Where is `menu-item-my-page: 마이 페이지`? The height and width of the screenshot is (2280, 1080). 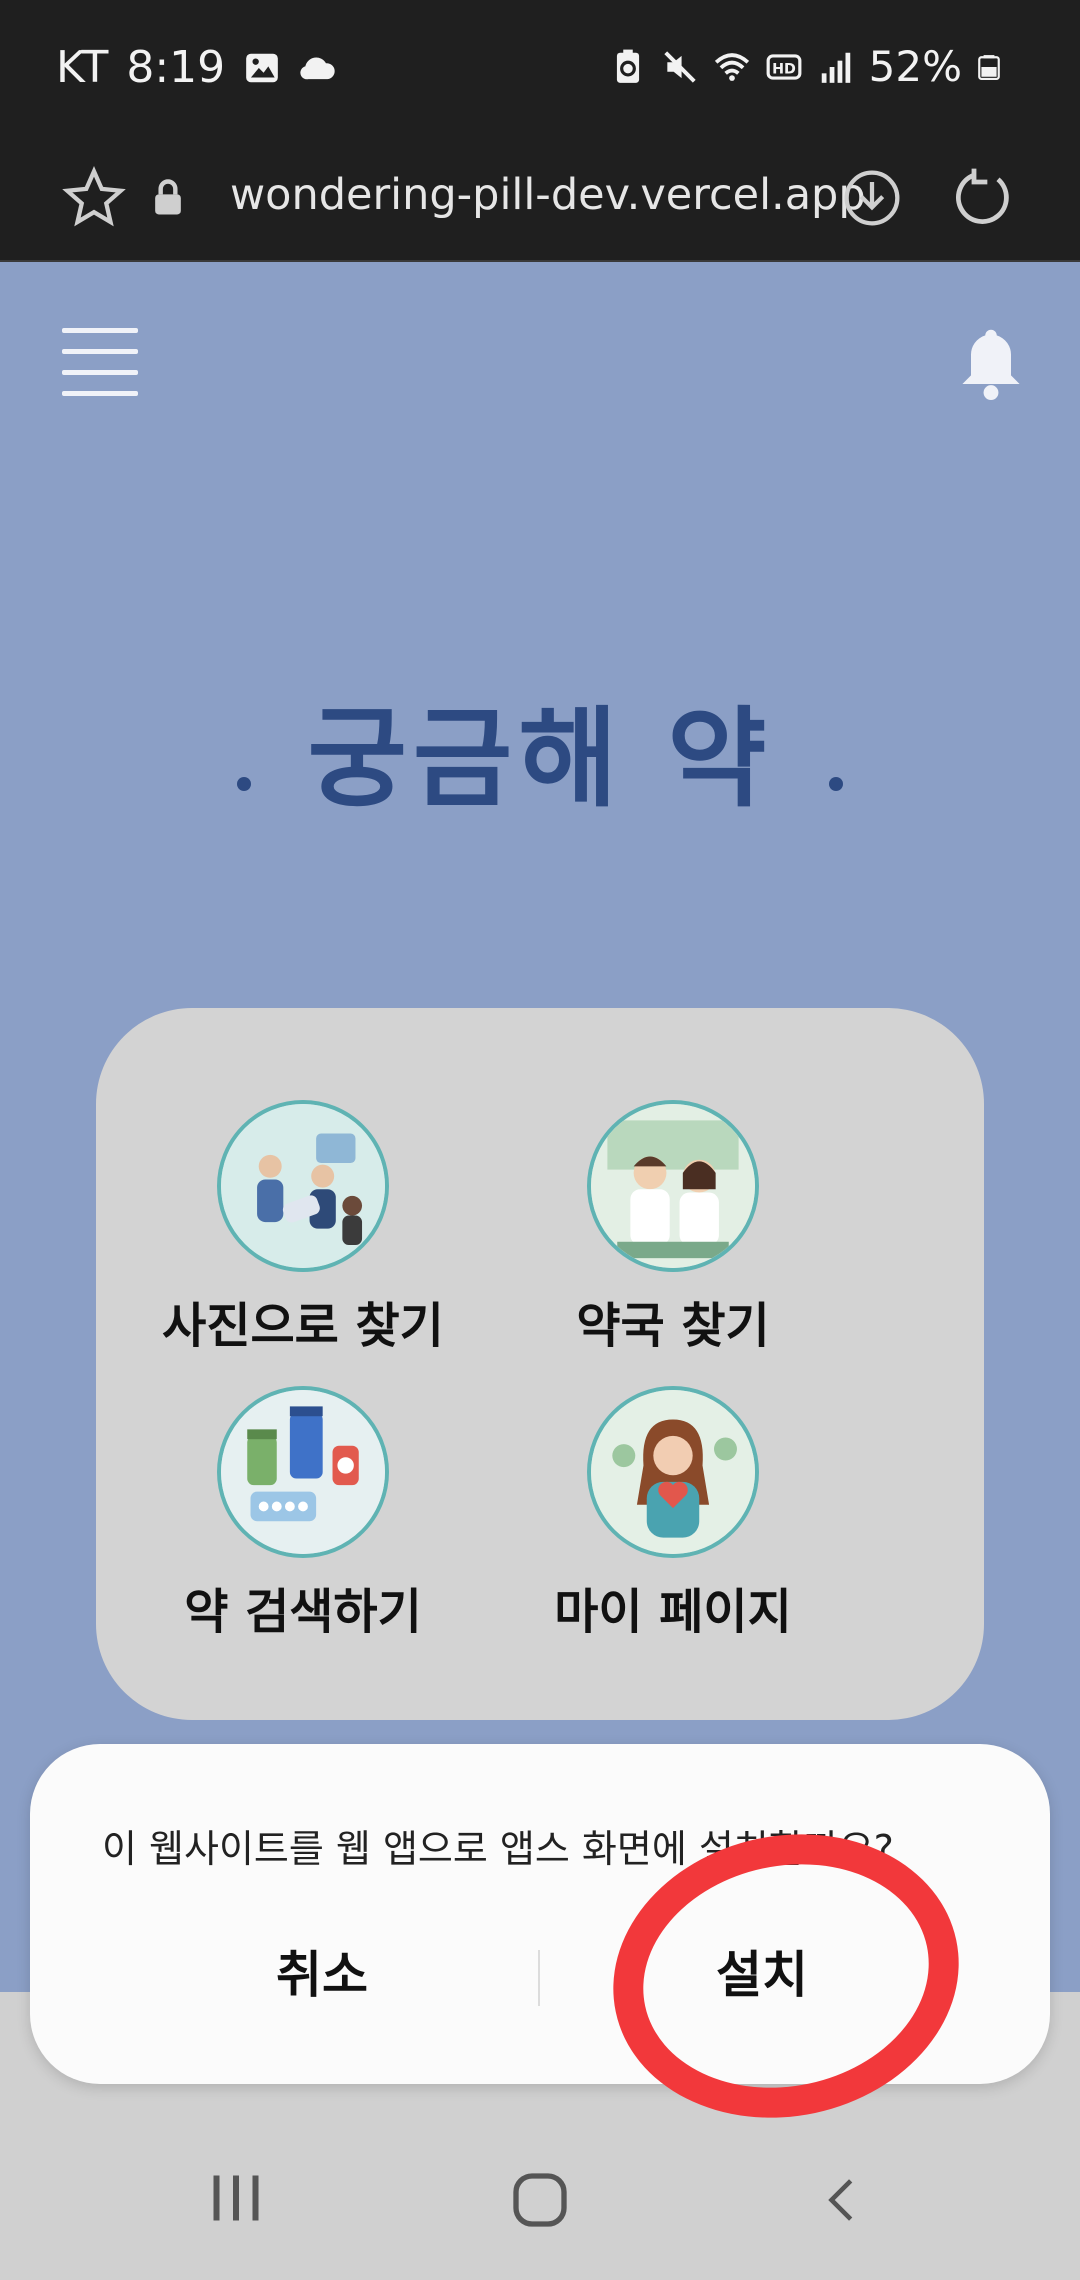 menu-item-my-page: 마이 페이지 is located at coordinates (673, 1514).